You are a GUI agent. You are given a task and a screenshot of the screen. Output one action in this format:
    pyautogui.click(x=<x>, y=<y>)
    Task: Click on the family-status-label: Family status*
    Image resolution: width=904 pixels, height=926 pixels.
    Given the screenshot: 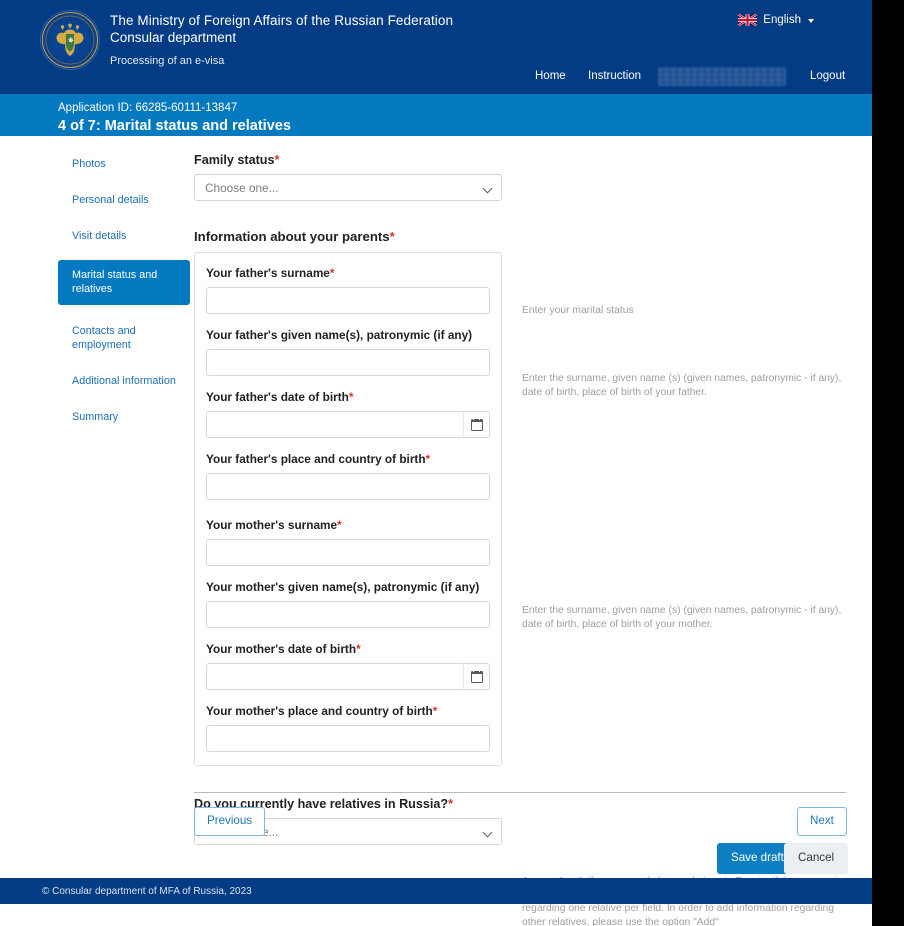 What is the action you would take?
    pyautogui.click(x=348, y=160)
    